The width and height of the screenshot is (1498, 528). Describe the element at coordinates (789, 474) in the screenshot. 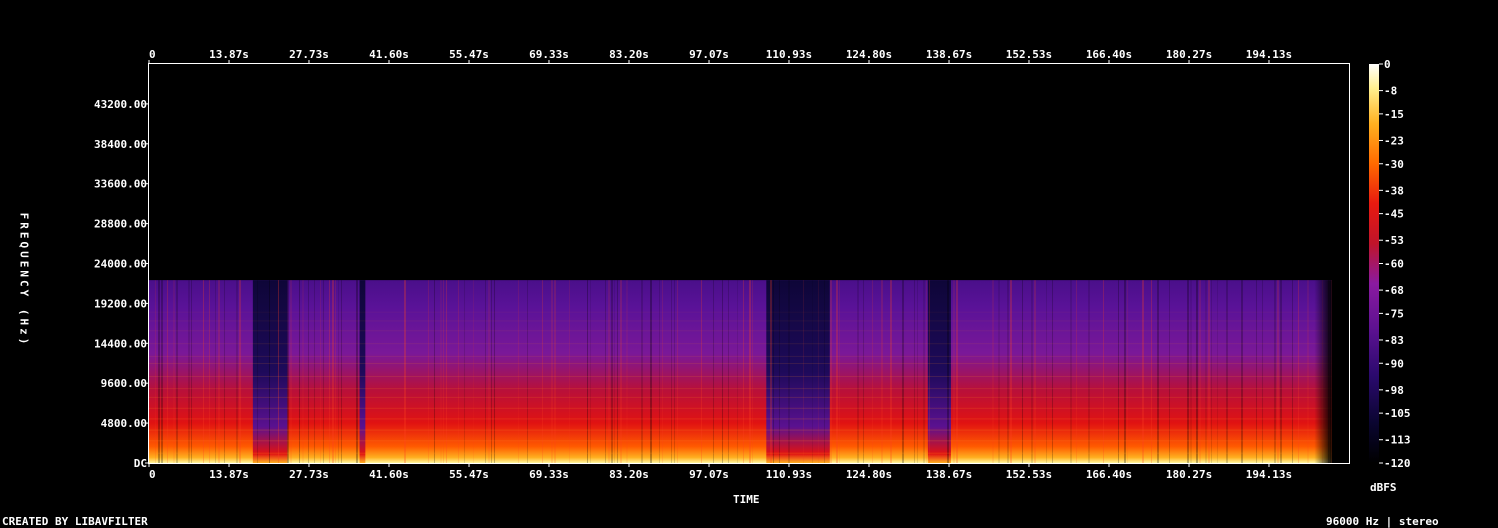

I see `x-tick-label-bottom: 110.93s` at that location.